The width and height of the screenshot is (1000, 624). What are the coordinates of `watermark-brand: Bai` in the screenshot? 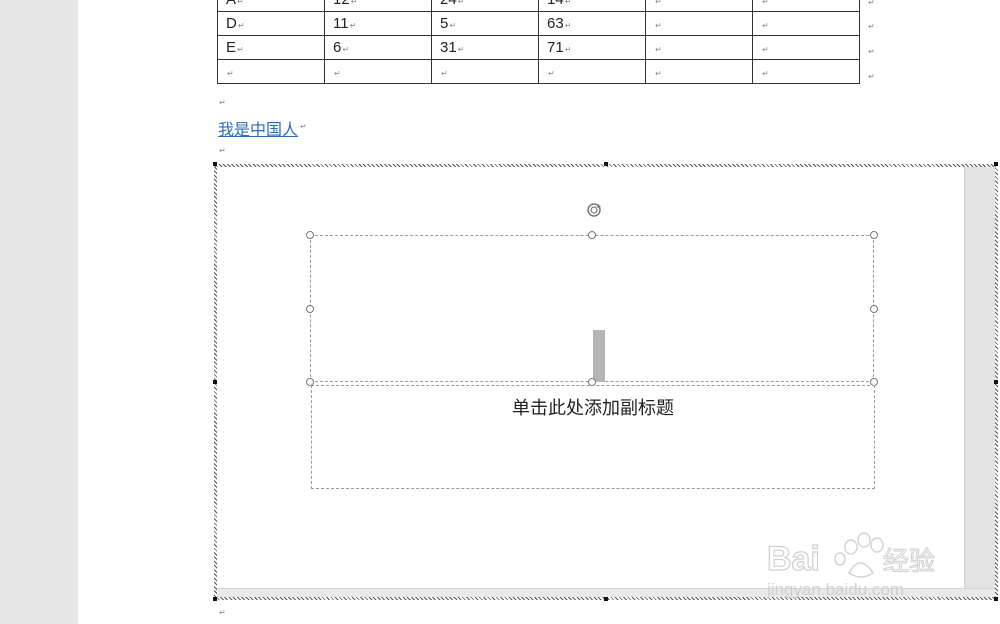 It's located at (793, 559).